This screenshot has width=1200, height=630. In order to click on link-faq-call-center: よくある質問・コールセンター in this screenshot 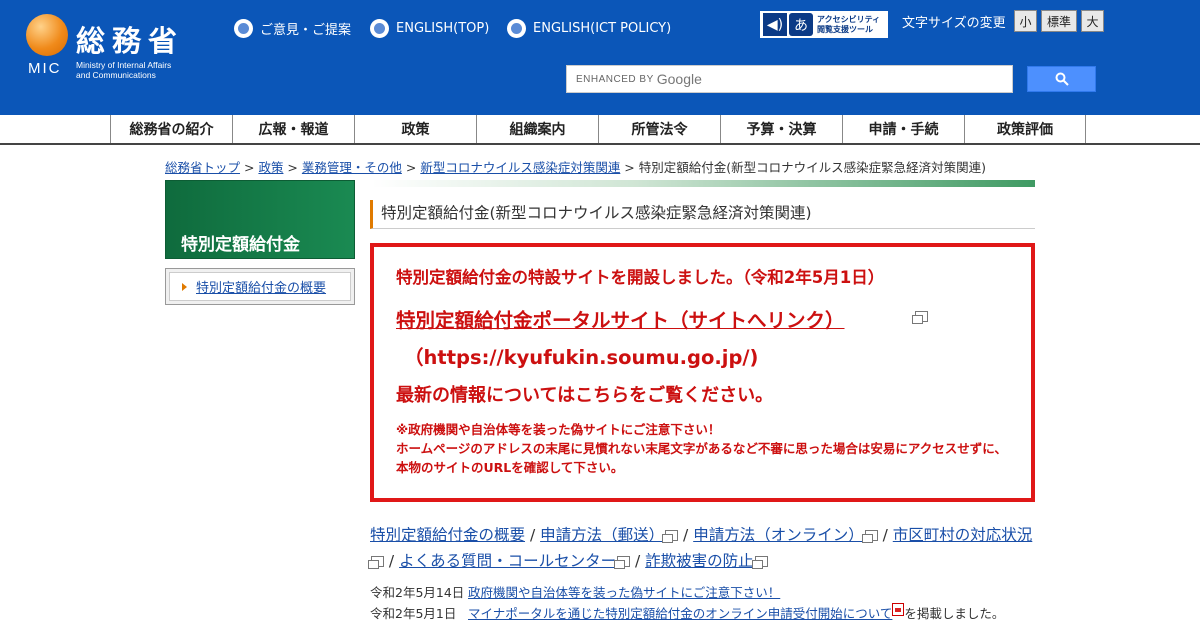, I will do `click(507, 561)`.